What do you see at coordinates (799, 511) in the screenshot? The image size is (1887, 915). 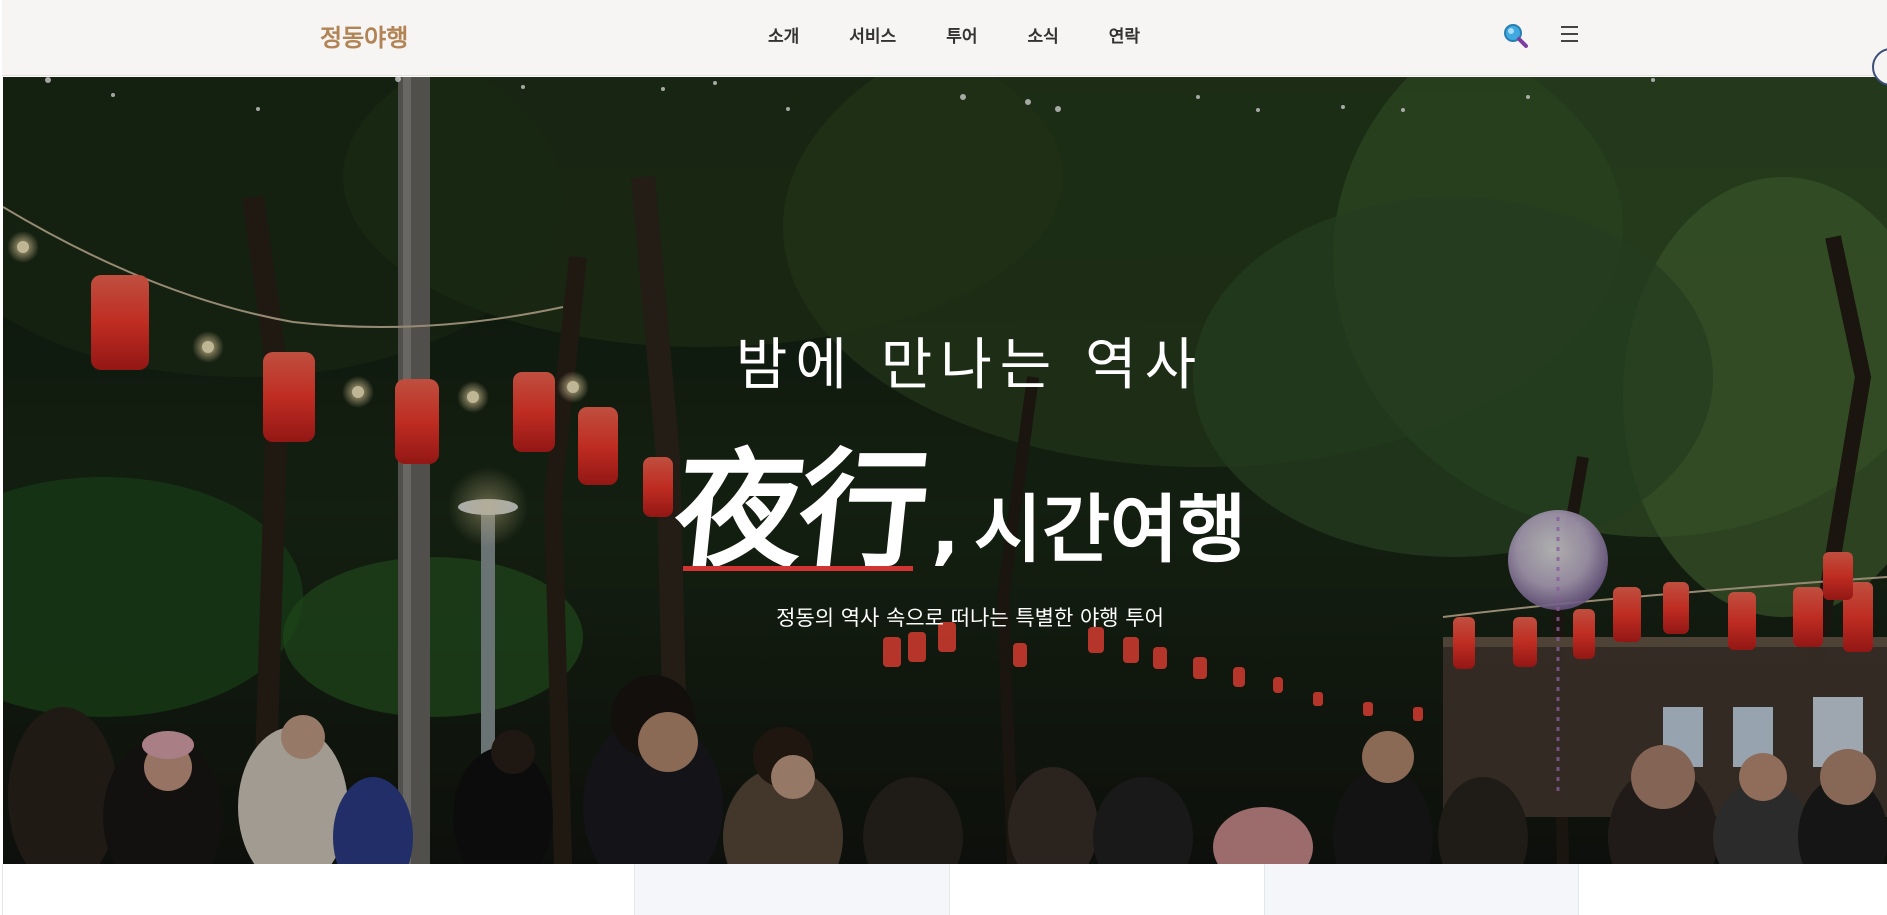 I see `hero-title-hanja: 夜行` at bounding box center [799, 511].